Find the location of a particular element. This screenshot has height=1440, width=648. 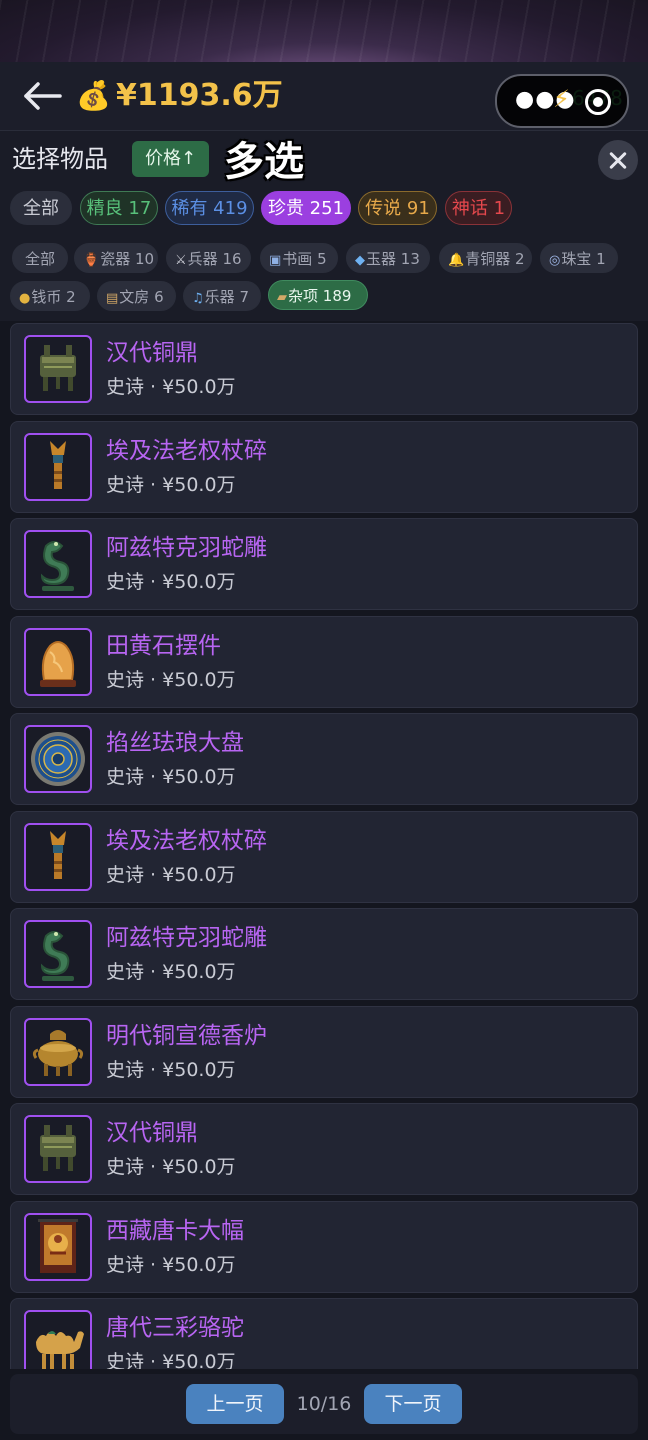

category-tab-count: 5 is located at coordinates (319, 259).